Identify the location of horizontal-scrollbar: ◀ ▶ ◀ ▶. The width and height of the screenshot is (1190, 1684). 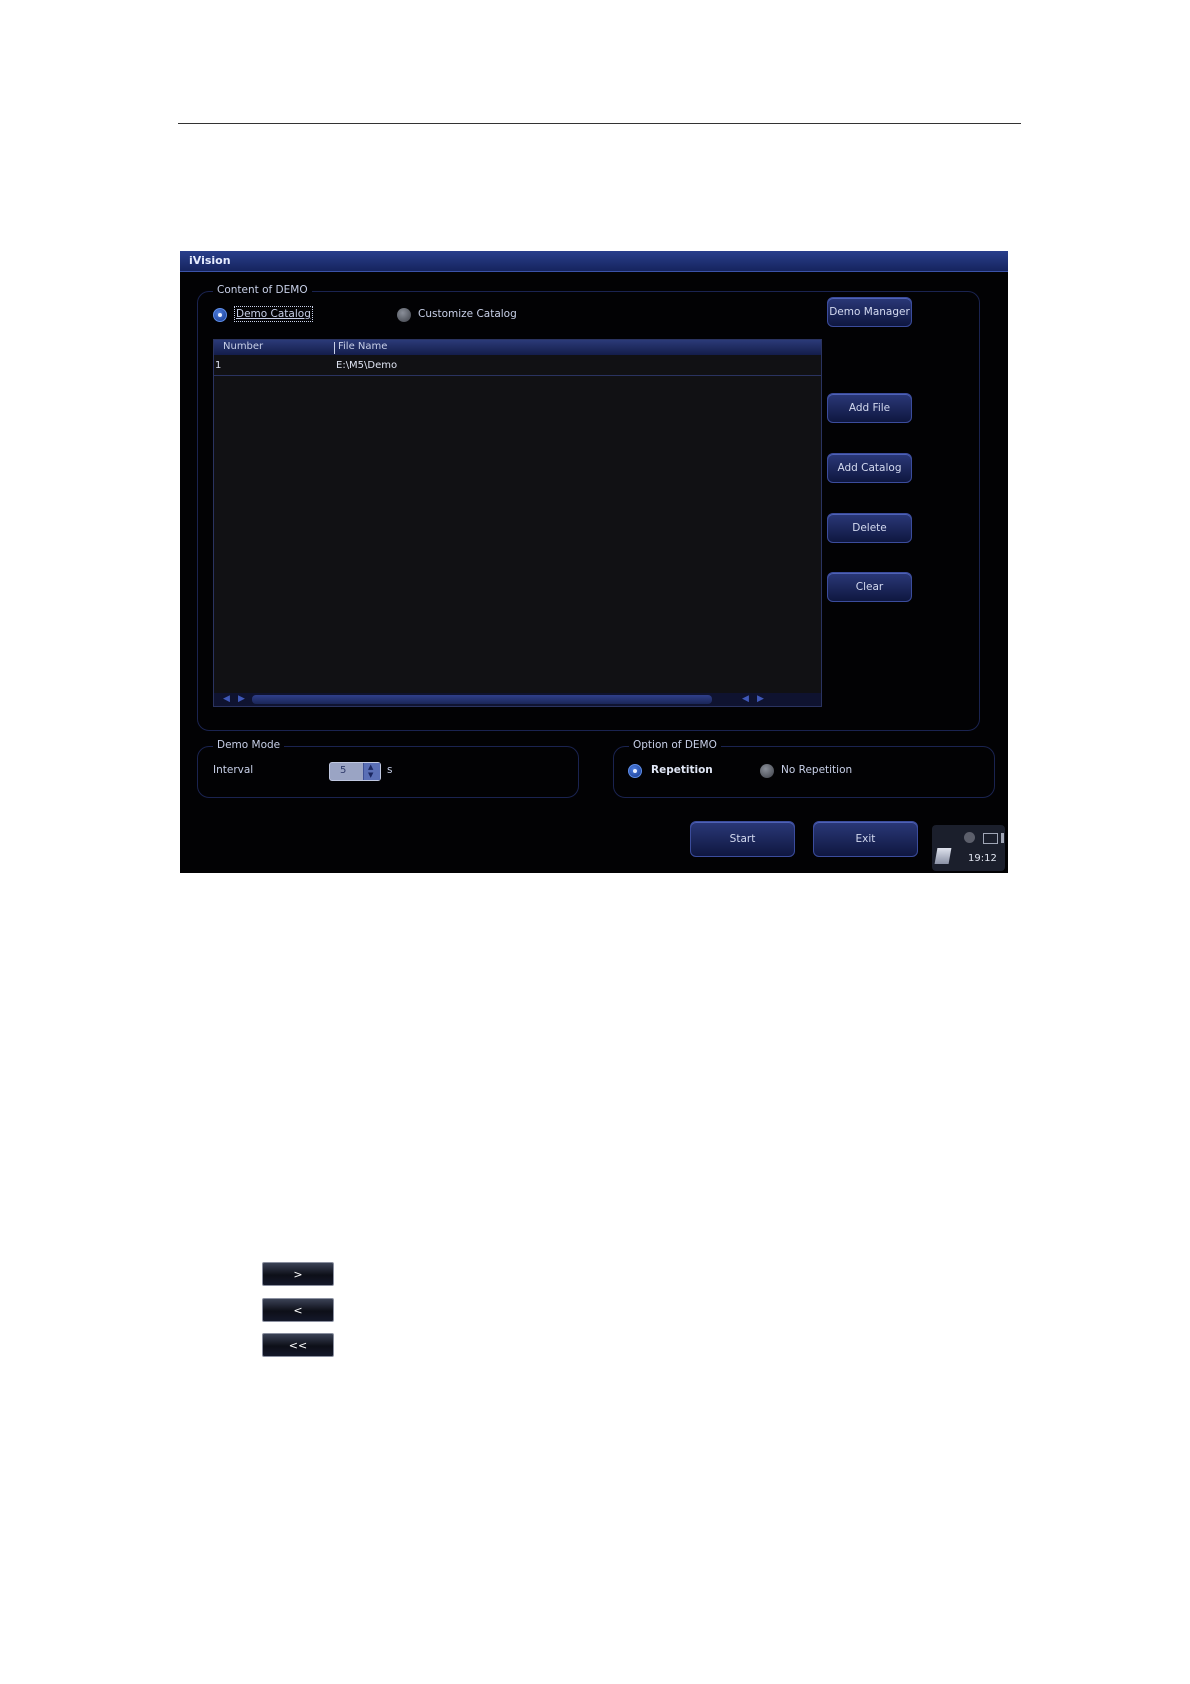
(517, 699).